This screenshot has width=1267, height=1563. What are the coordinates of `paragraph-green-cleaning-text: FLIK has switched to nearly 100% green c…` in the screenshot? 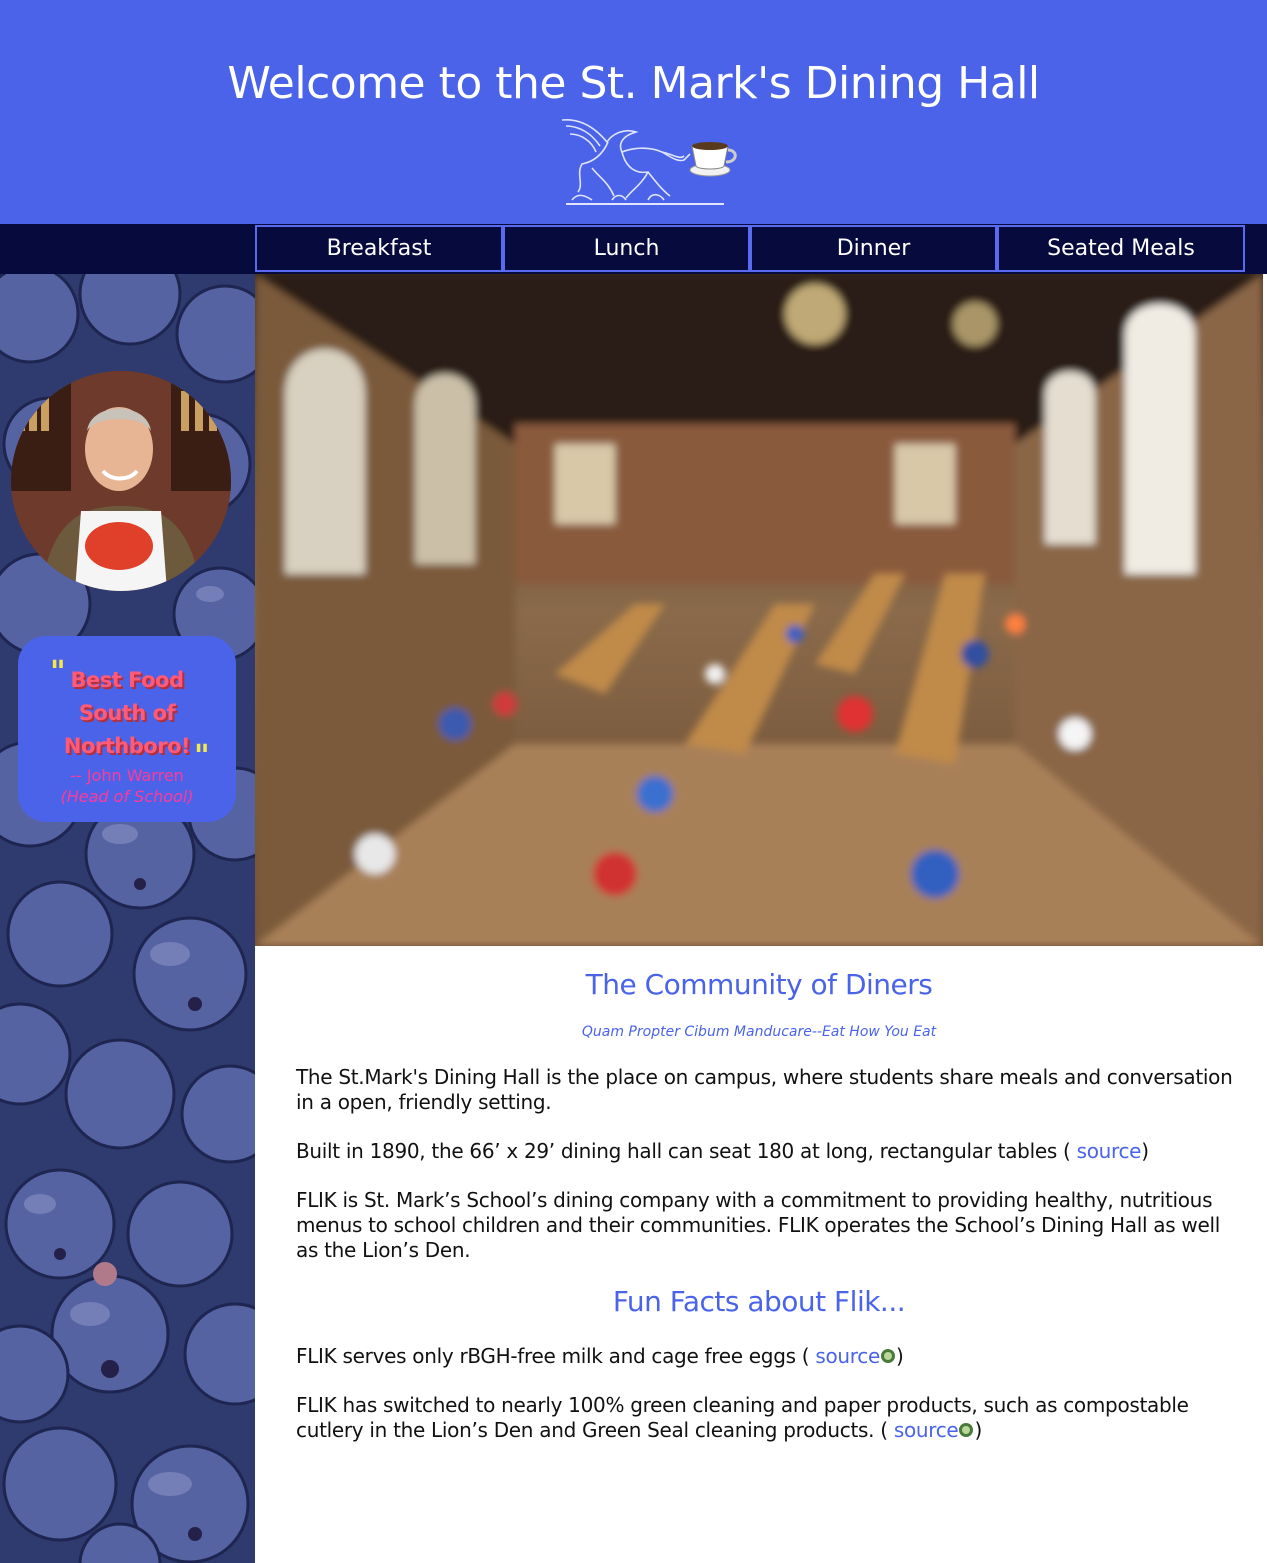 It's located at (742, 1417).